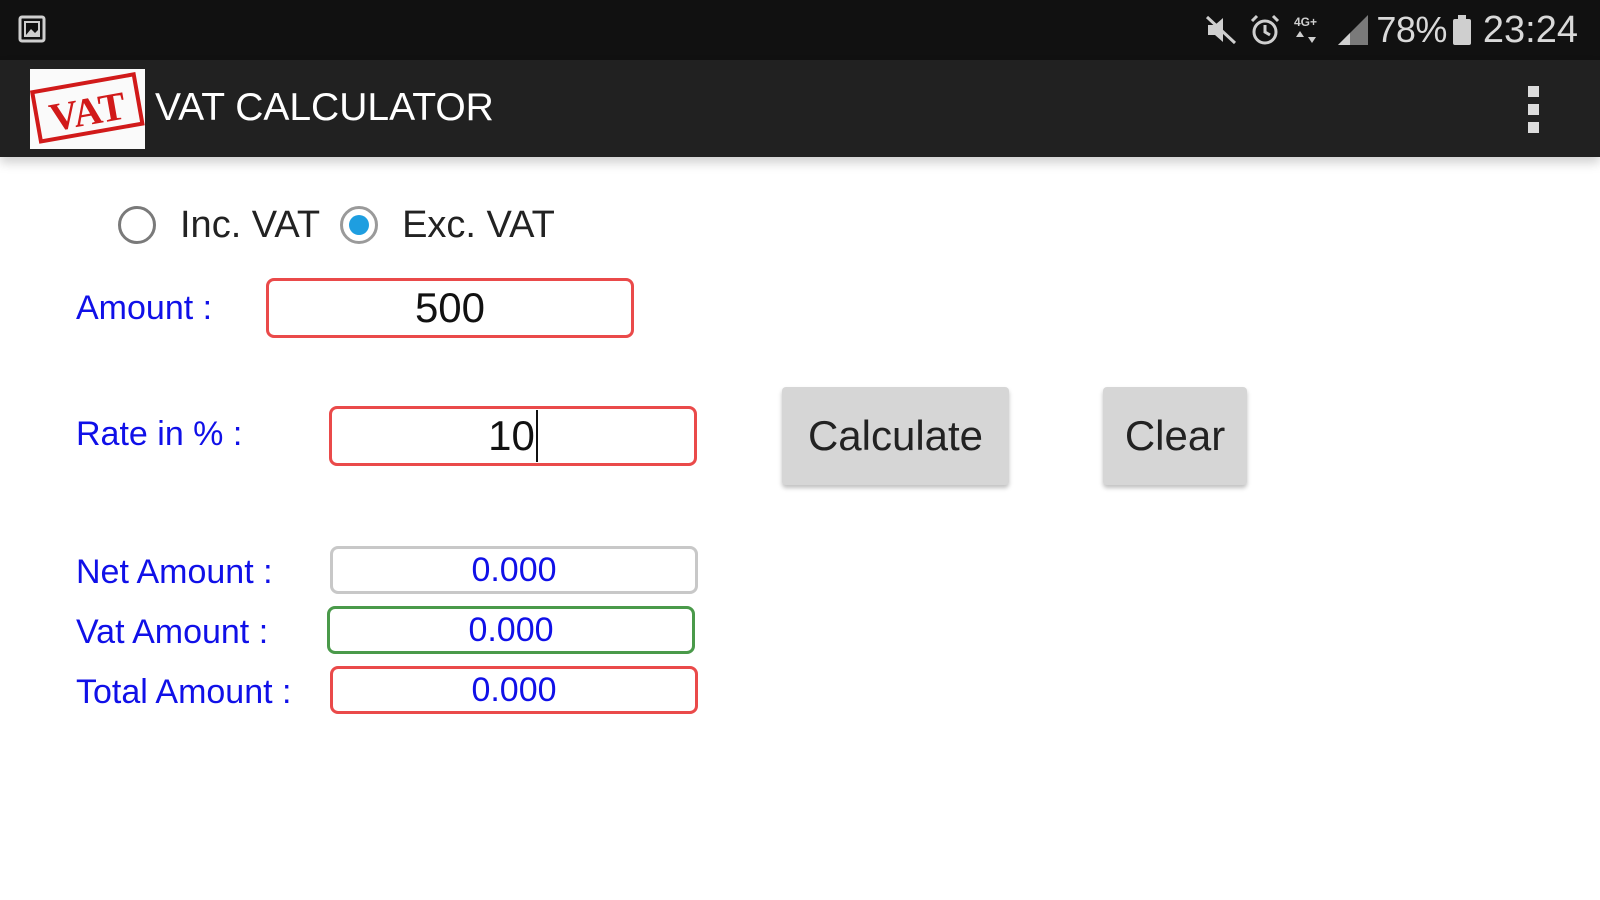 This screenshot has width=1600, height=900. What do you see at coordinates (800, 108) in the screenshot?
I see `app-toolbar: VAT VAT CALCULATOR` at bounding box center [800, 108].